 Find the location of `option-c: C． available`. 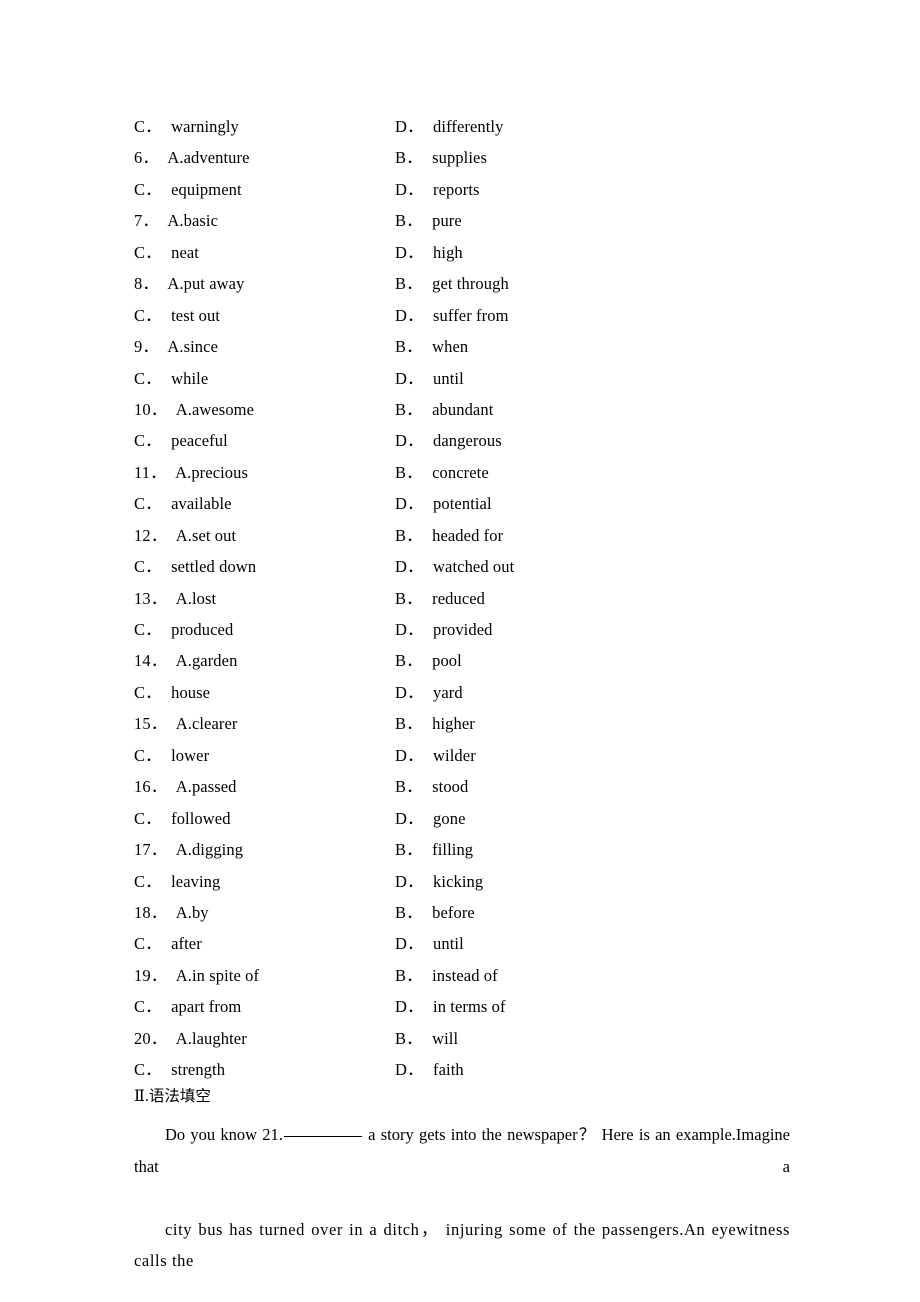

option-c: C． available is located at coordinates (264, 503).